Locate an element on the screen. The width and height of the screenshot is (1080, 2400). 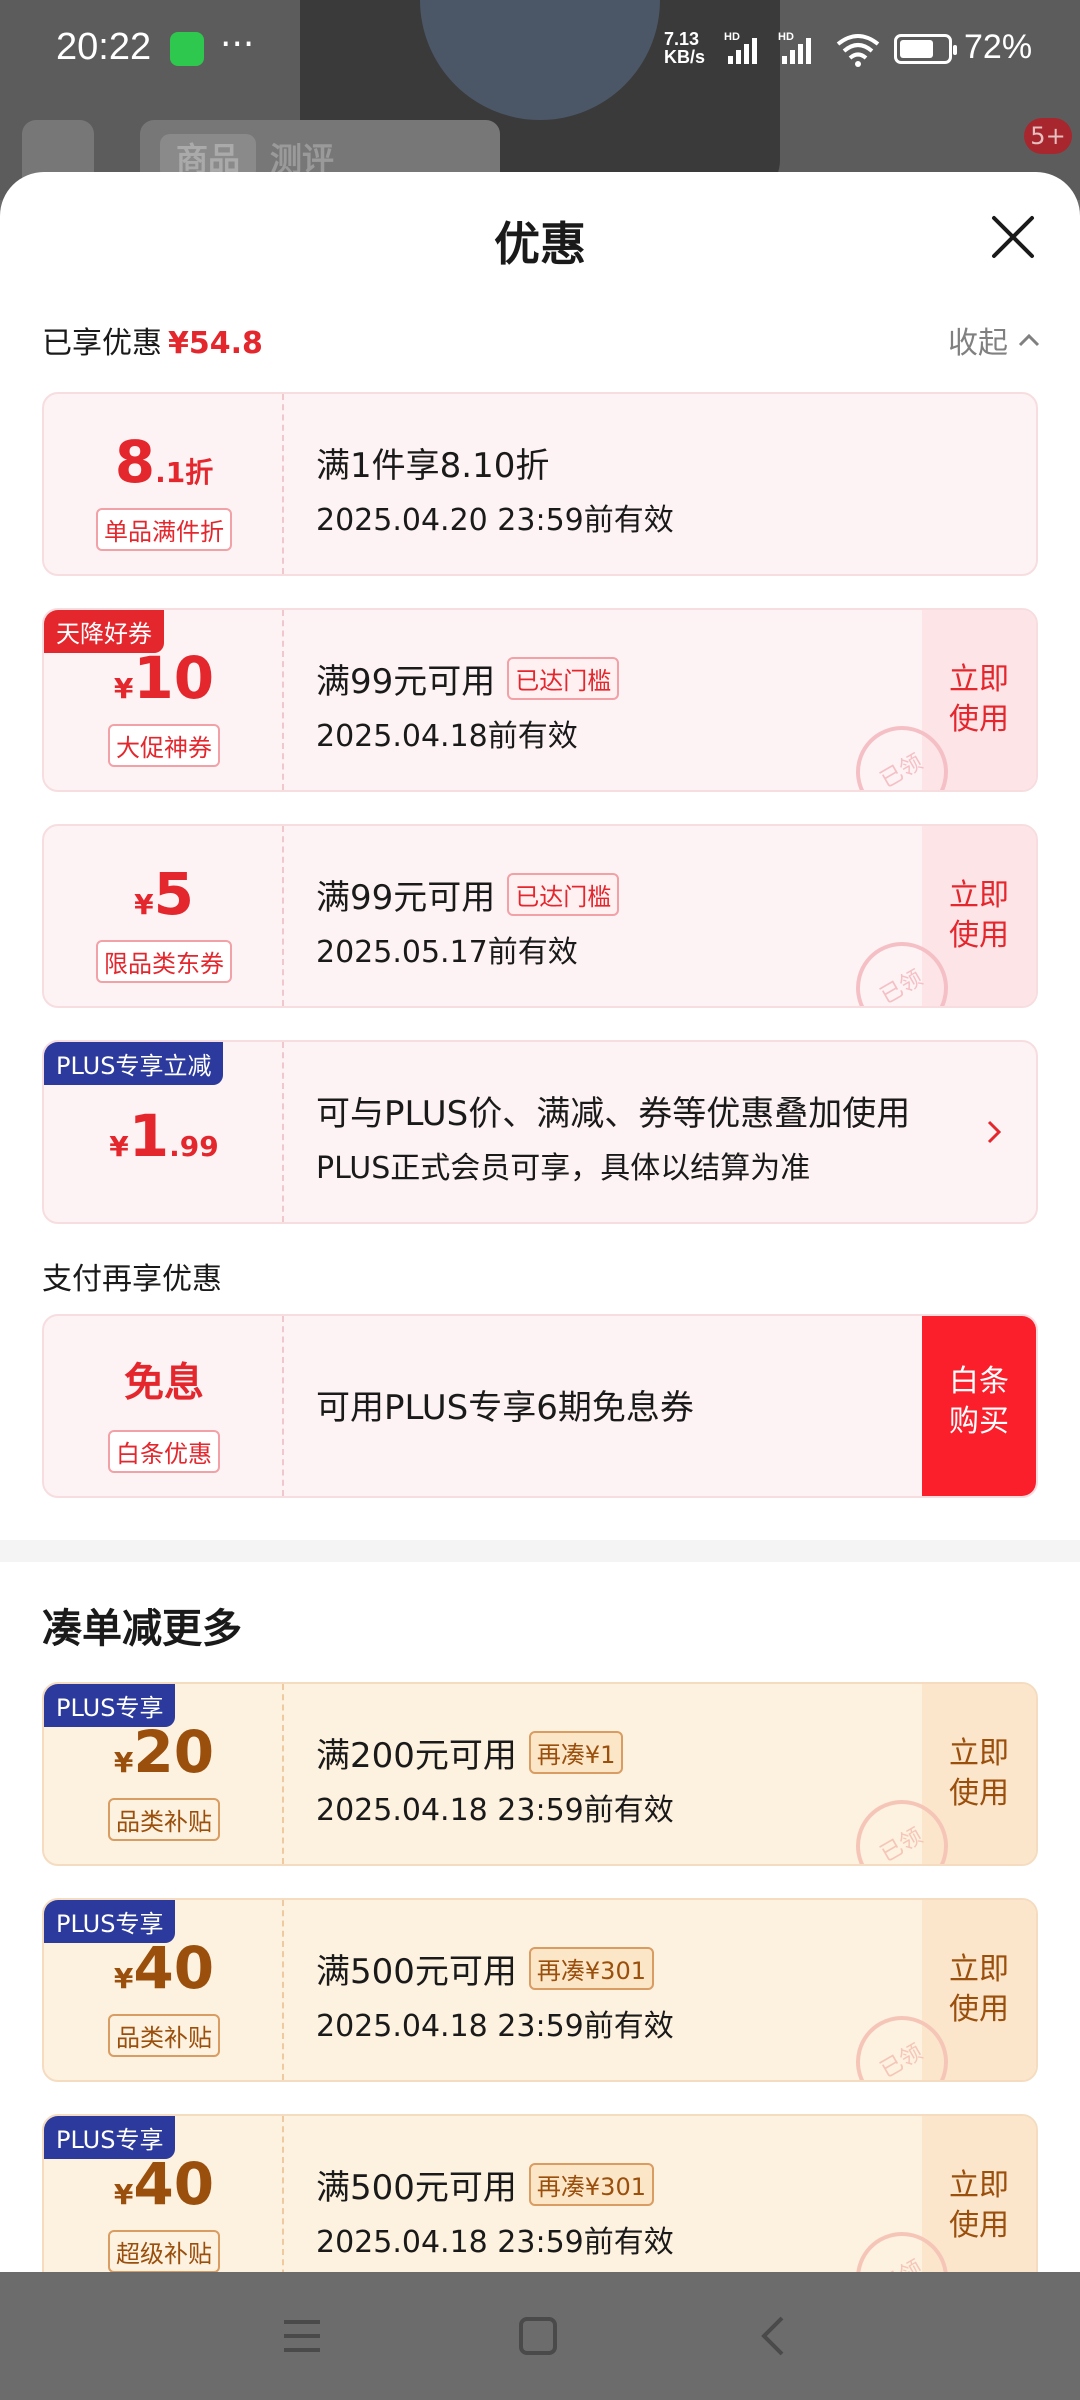
status-time: 20:22 is located at coordinates (104, 47).